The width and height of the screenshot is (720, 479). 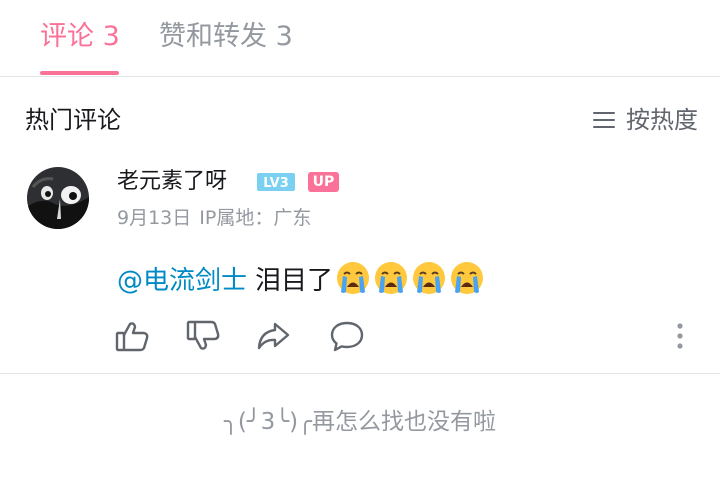 I want to click on comment-meta: 9月13日 IP属地：广东, so click(x=214, y=218).